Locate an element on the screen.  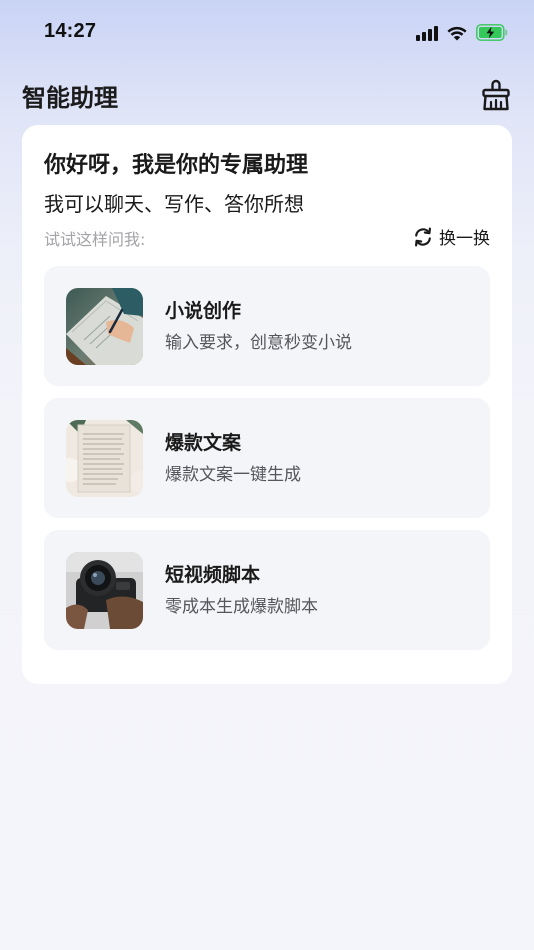
broom-icon is located at coordinates (496, 95).